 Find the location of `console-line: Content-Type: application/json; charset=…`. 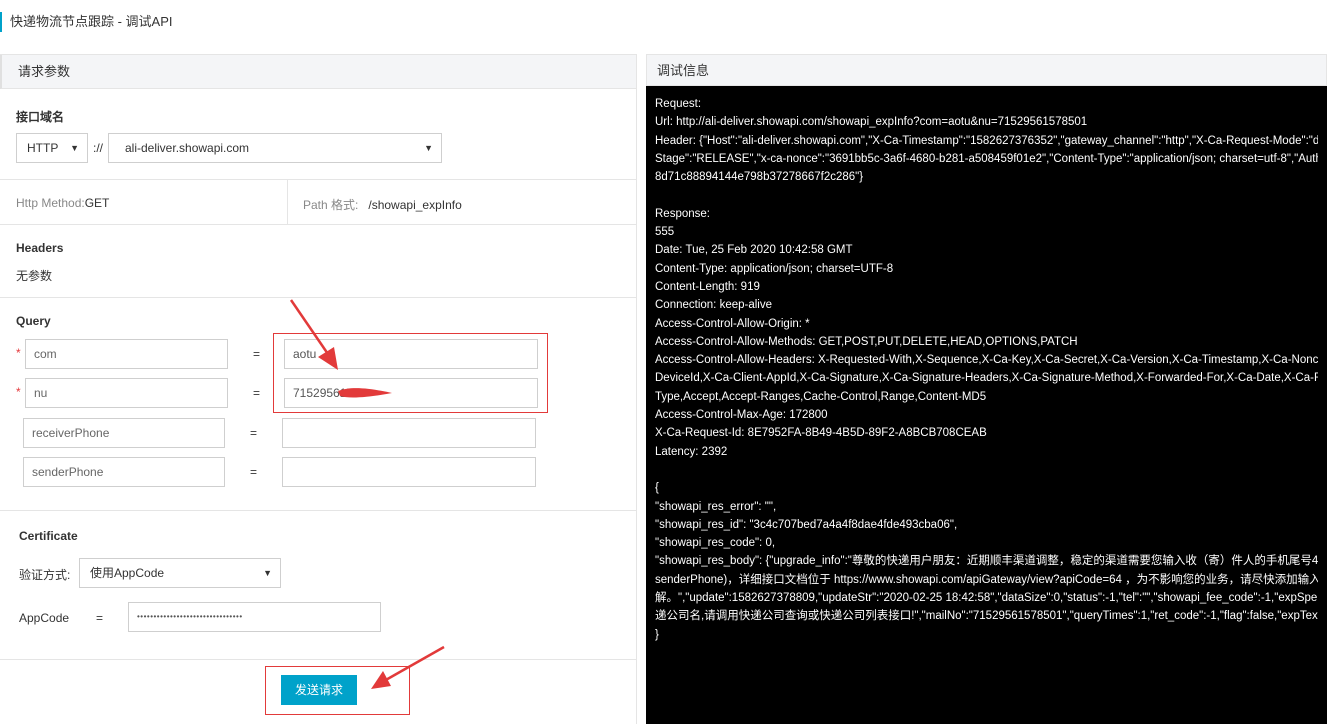

console-line: Content-Type: application/json; charset=… is located at coordinates (774, 268).